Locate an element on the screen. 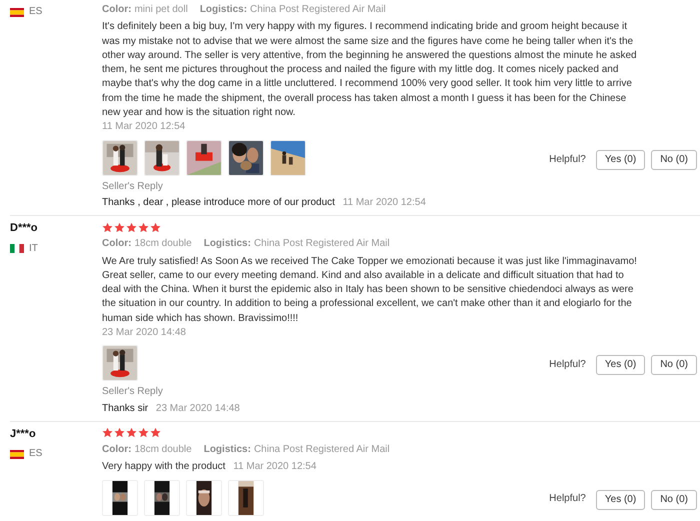 This screenshot has height=521, width=700. review-date: 23 Mar 2020 14:48 is located at coordinates (144, 333).